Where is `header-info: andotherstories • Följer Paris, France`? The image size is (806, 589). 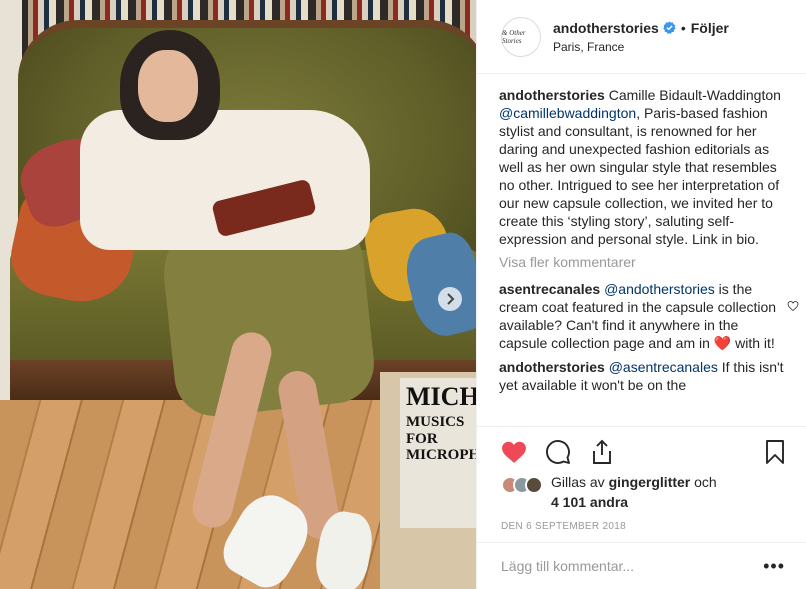 header-info: andotherstories • Följer Paris, France is located at coordinates (641, 37).